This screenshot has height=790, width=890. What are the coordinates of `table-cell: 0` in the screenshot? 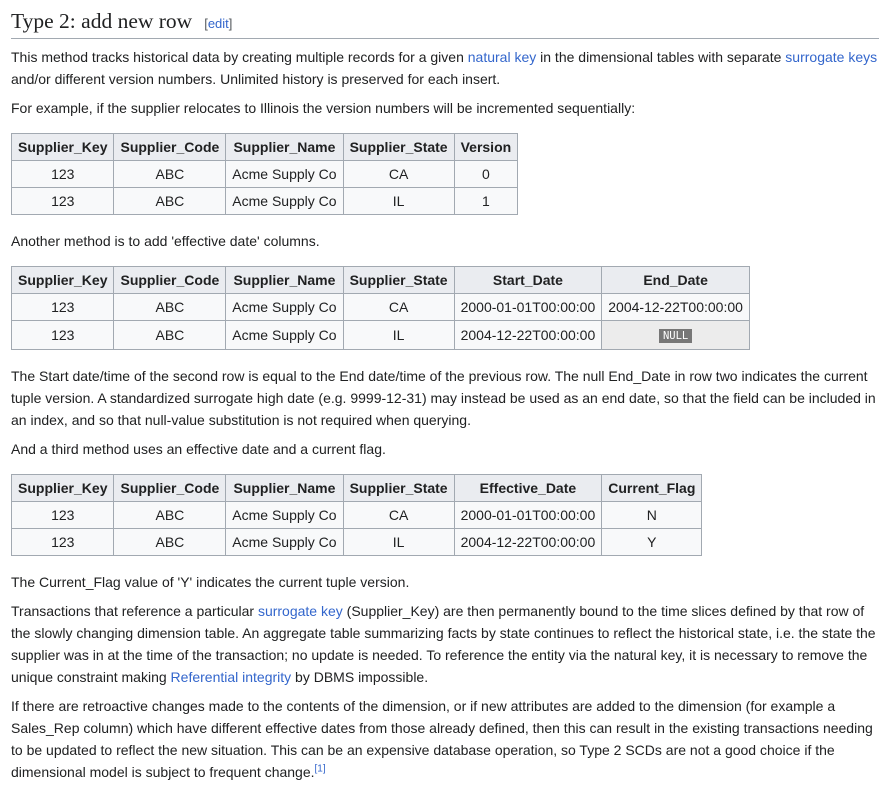 It's located at (486, 173).